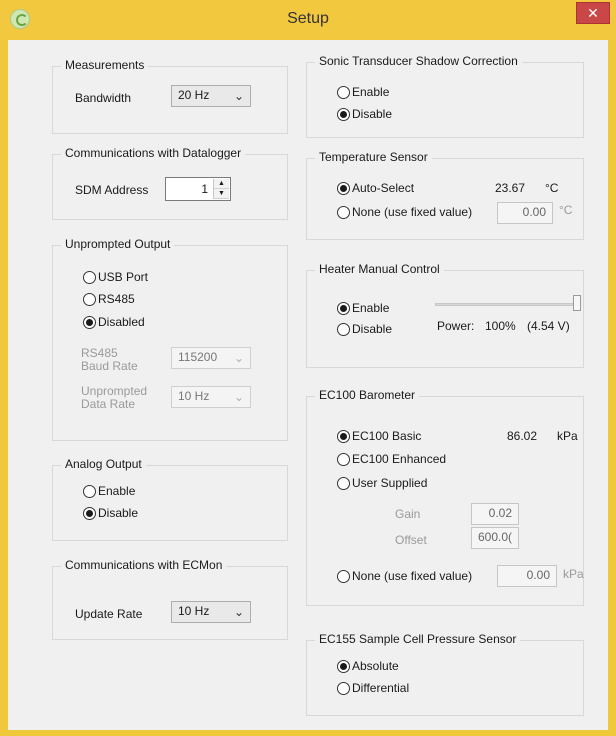 The image size is (616, 736). I want to click on sdm-address-label: SDM Address, so click(112, 190).